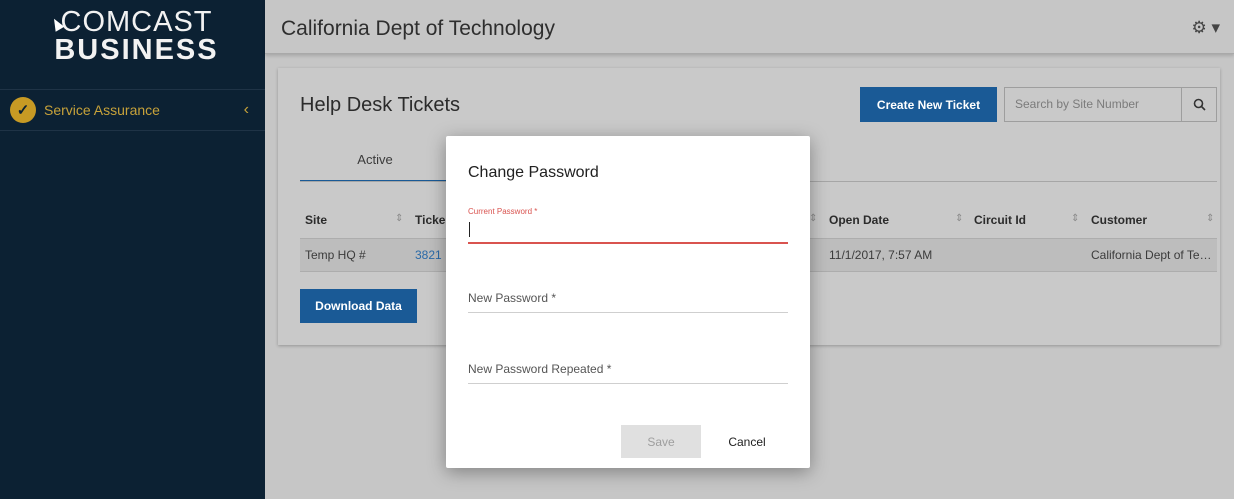  I want to click on column-header-customer: Customer, so click(1119, 220).